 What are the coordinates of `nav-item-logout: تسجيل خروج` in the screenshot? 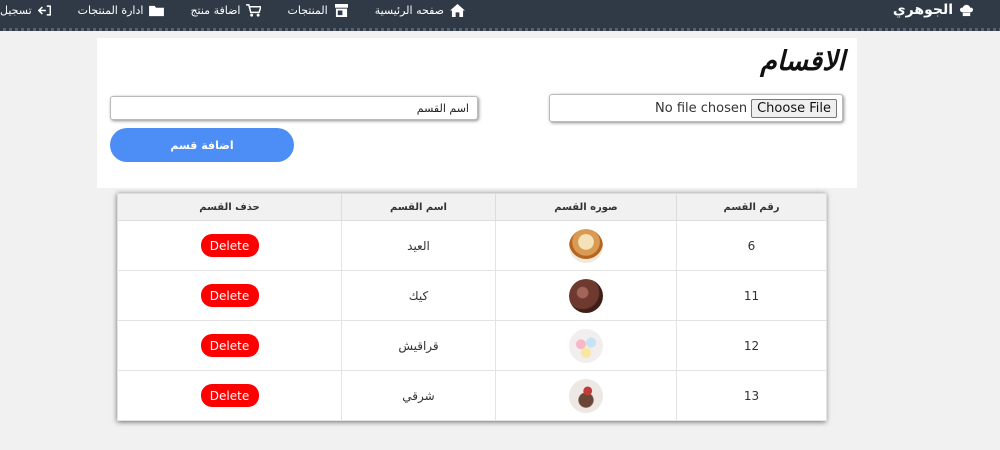 It's located at (26, 10).